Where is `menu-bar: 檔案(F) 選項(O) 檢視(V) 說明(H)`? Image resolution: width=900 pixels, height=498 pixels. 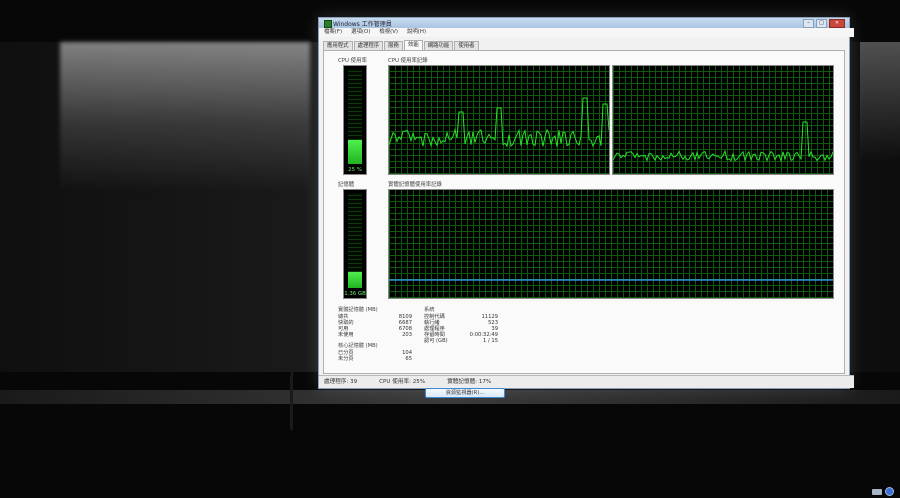 menu-bar: 檔案(F) 選項(O) 檢視(V) 說明(H) is located at coordinates (586, 32).